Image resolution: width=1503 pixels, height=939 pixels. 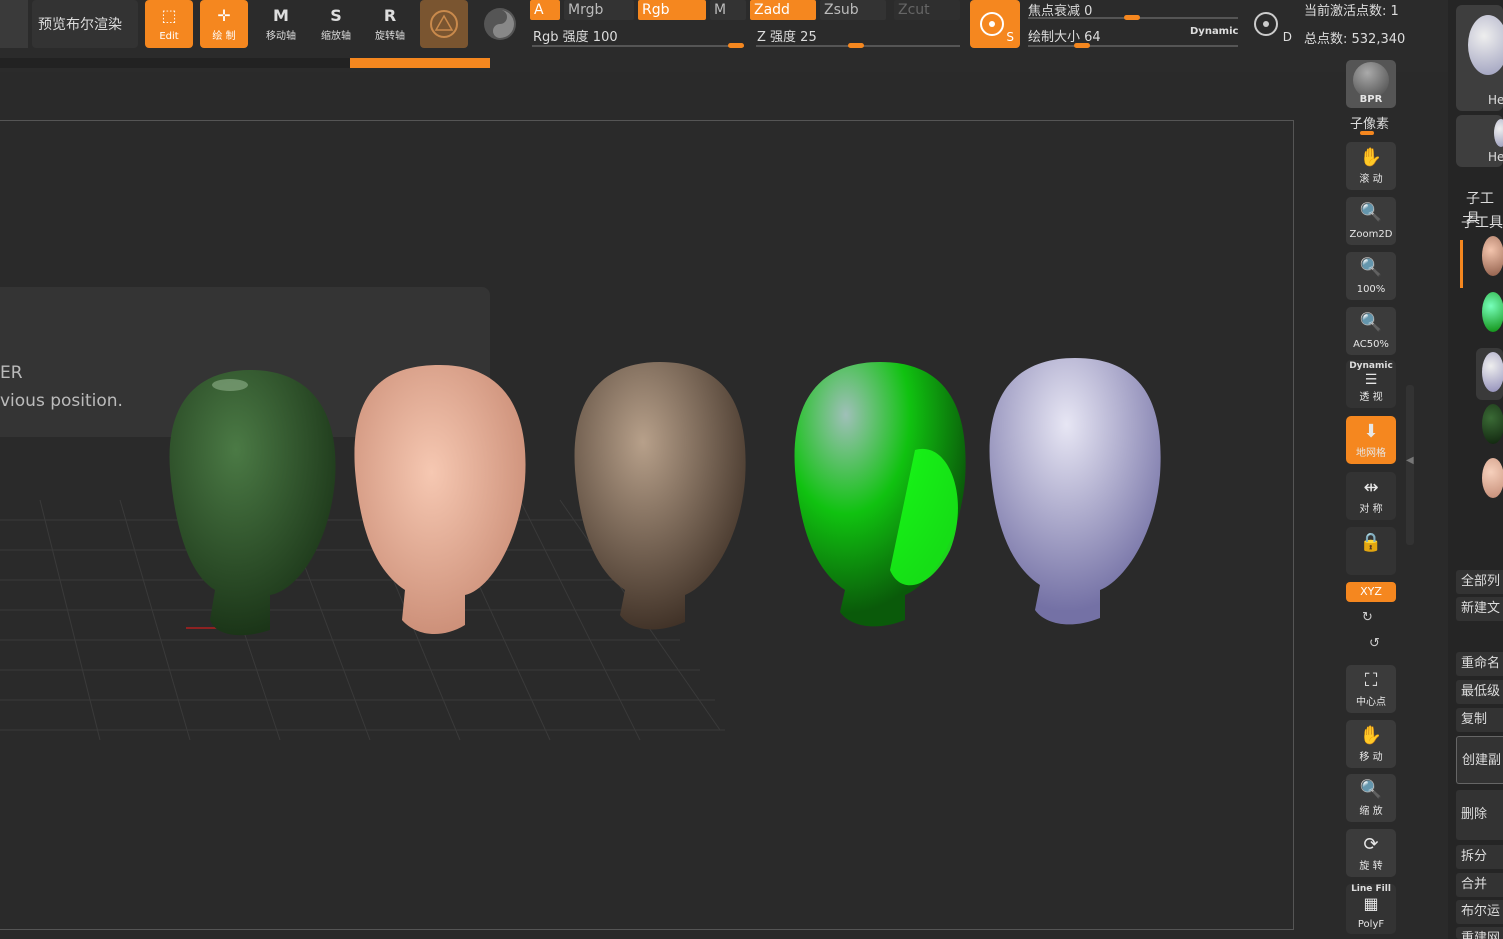 What do you see at coordinates (545, 10) in the screenshot?
I see `mode-a: A` at bounding box center [545, 10].